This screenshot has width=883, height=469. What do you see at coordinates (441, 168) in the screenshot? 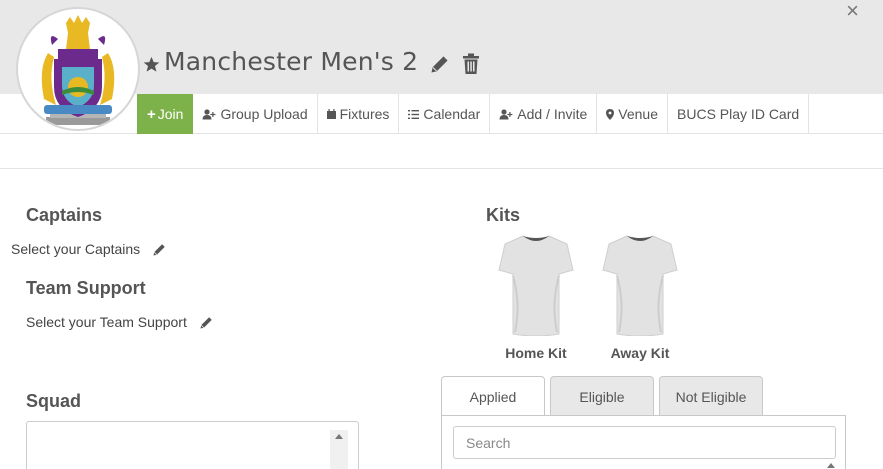
I see `section-divider` at bounding box center [441, 168].